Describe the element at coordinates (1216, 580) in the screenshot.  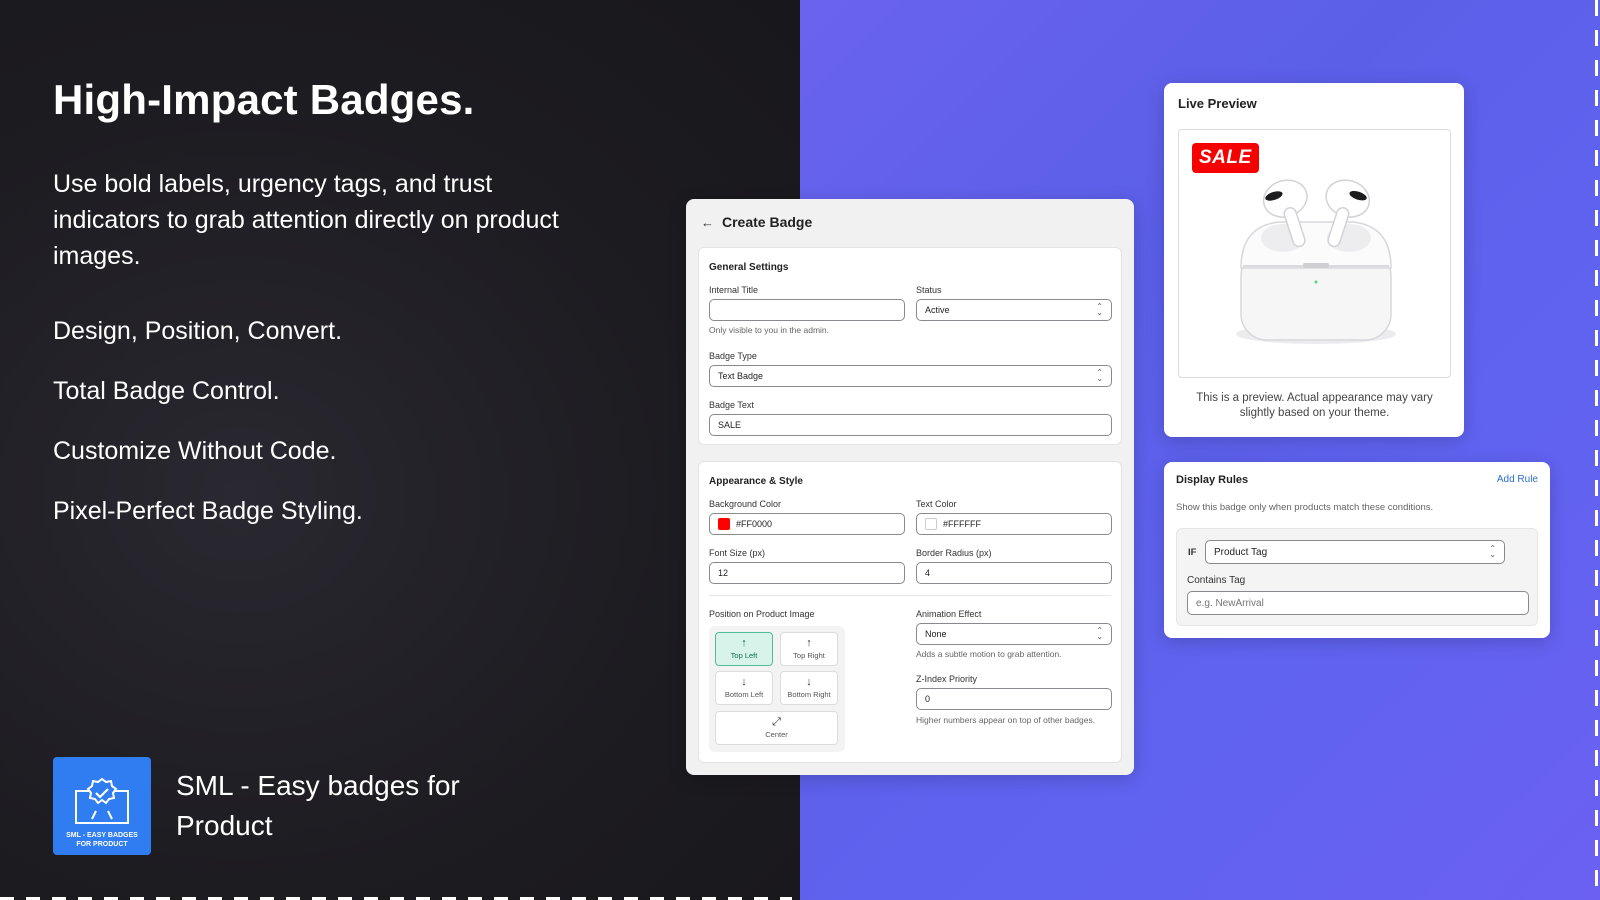
I see `contains-tag-label: Contains Tag` at that location.